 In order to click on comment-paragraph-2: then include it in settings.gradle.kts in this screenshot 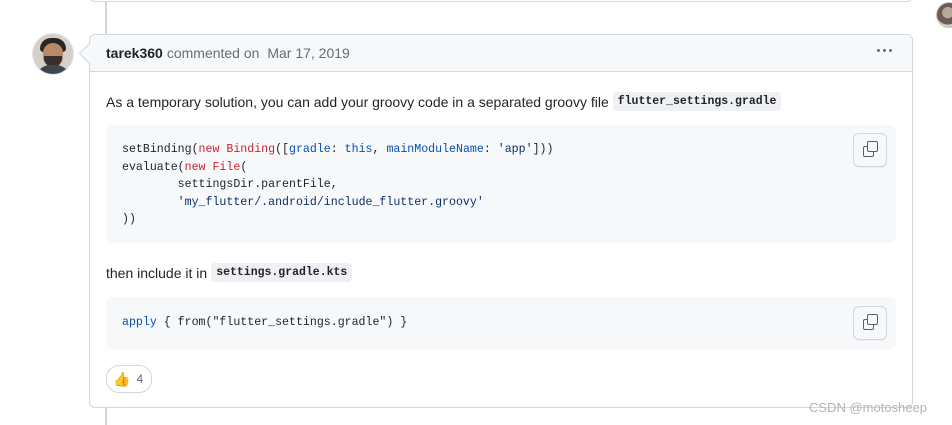, I will do `click(229, 272)`.